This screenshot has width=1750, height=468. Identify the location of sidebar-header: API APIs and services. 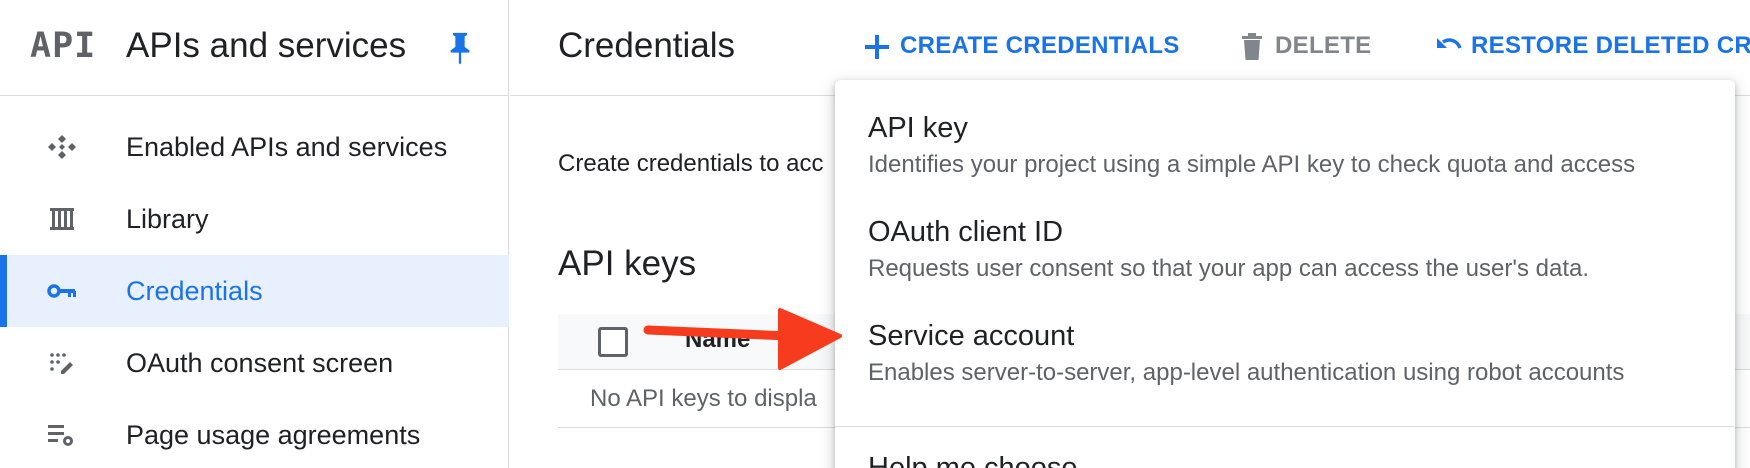
(254, 48).